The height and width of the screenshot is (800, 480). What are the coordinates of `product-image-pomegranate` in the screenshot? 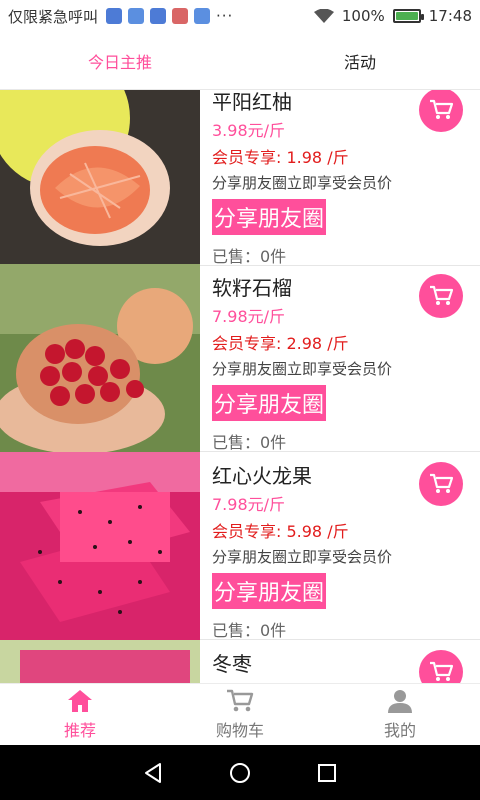 It's located at (100, 358).